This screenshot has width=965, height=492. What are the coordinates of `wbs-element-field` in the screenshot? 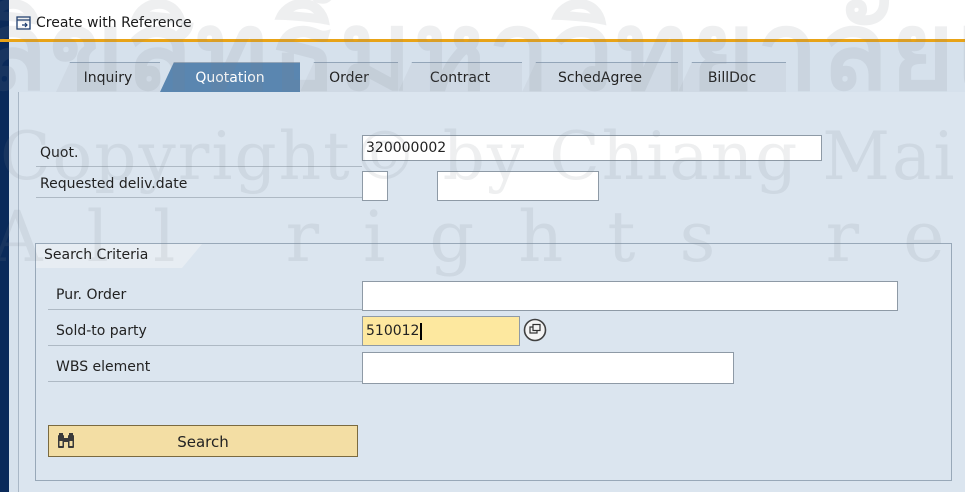 It's located at (548, 368).